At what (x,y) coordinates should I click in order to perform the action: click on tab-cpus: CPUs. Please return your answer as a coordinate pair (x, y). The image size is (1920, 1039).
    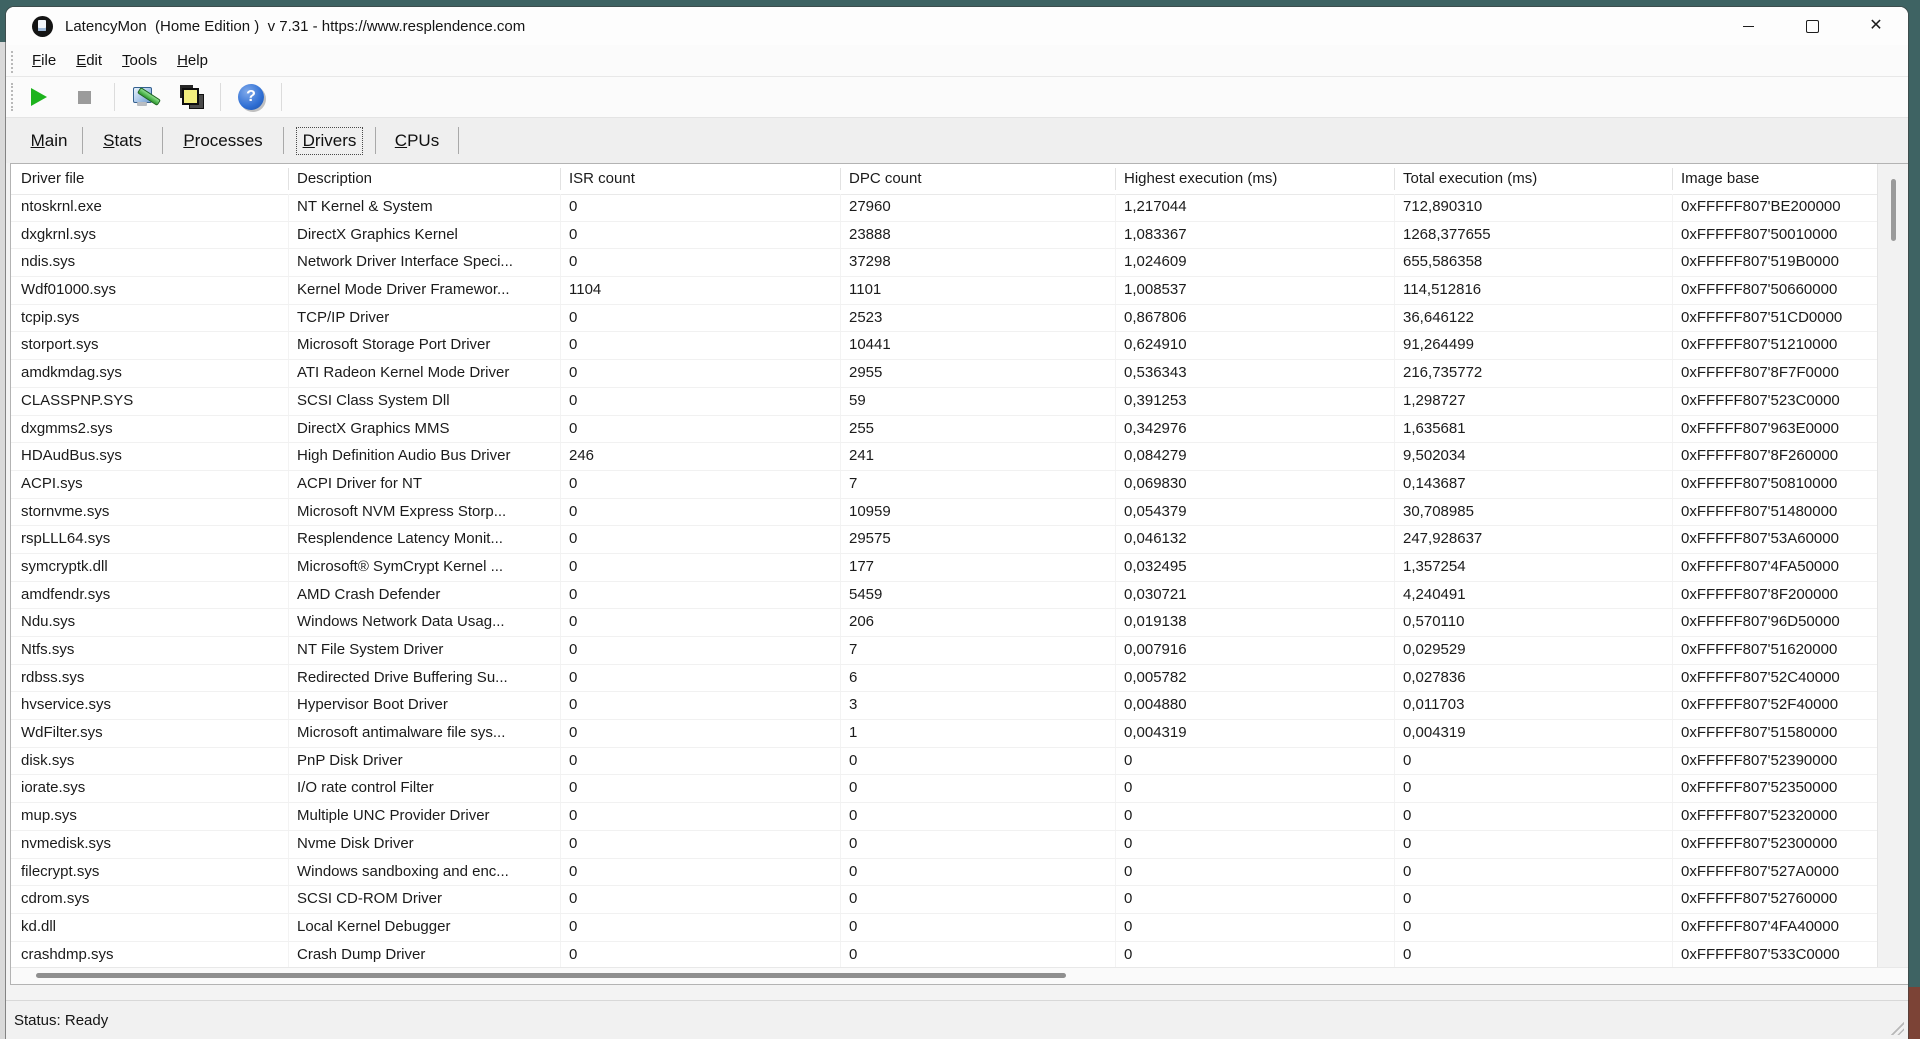
    Looking at the image, I should click on (417, 140).